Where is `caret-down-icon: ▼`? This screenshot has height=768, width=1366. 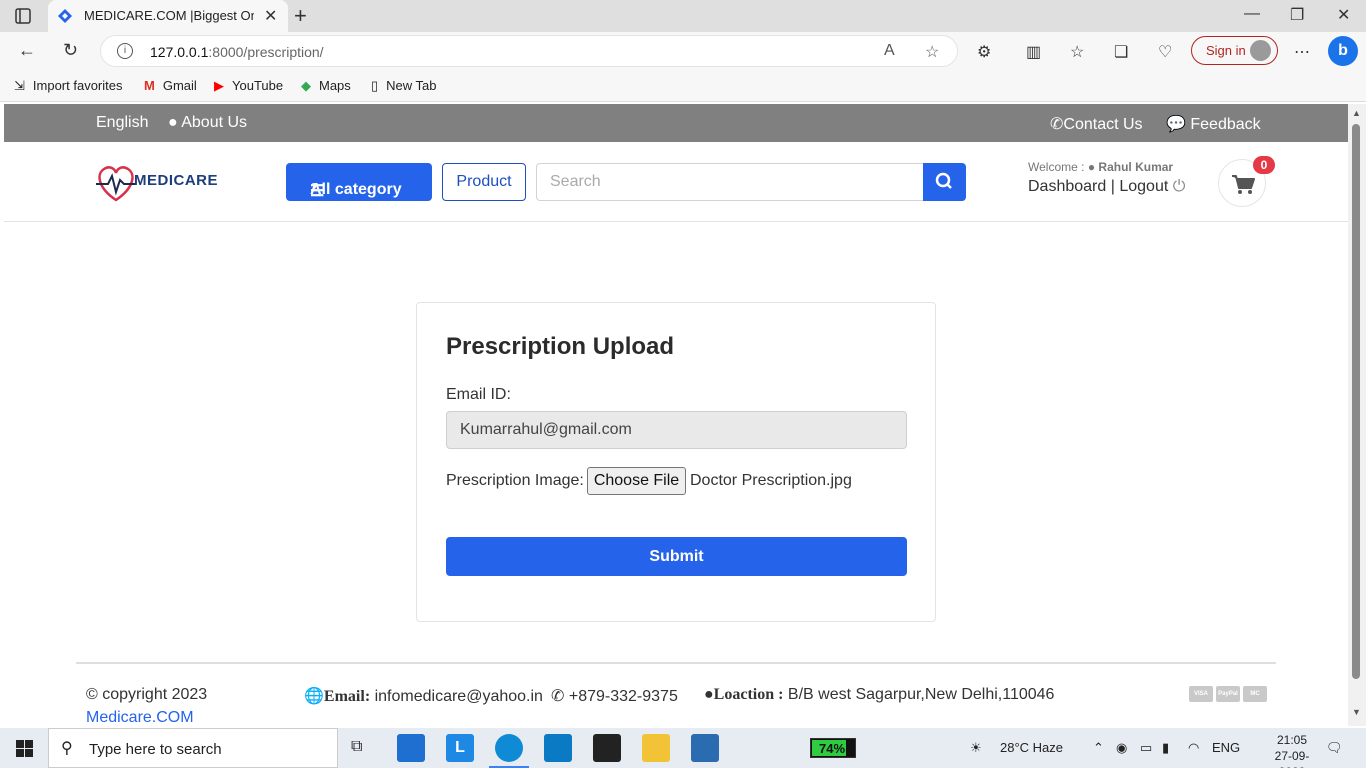
caret-down-icon: ▼ is located at coordinates (315, 186).